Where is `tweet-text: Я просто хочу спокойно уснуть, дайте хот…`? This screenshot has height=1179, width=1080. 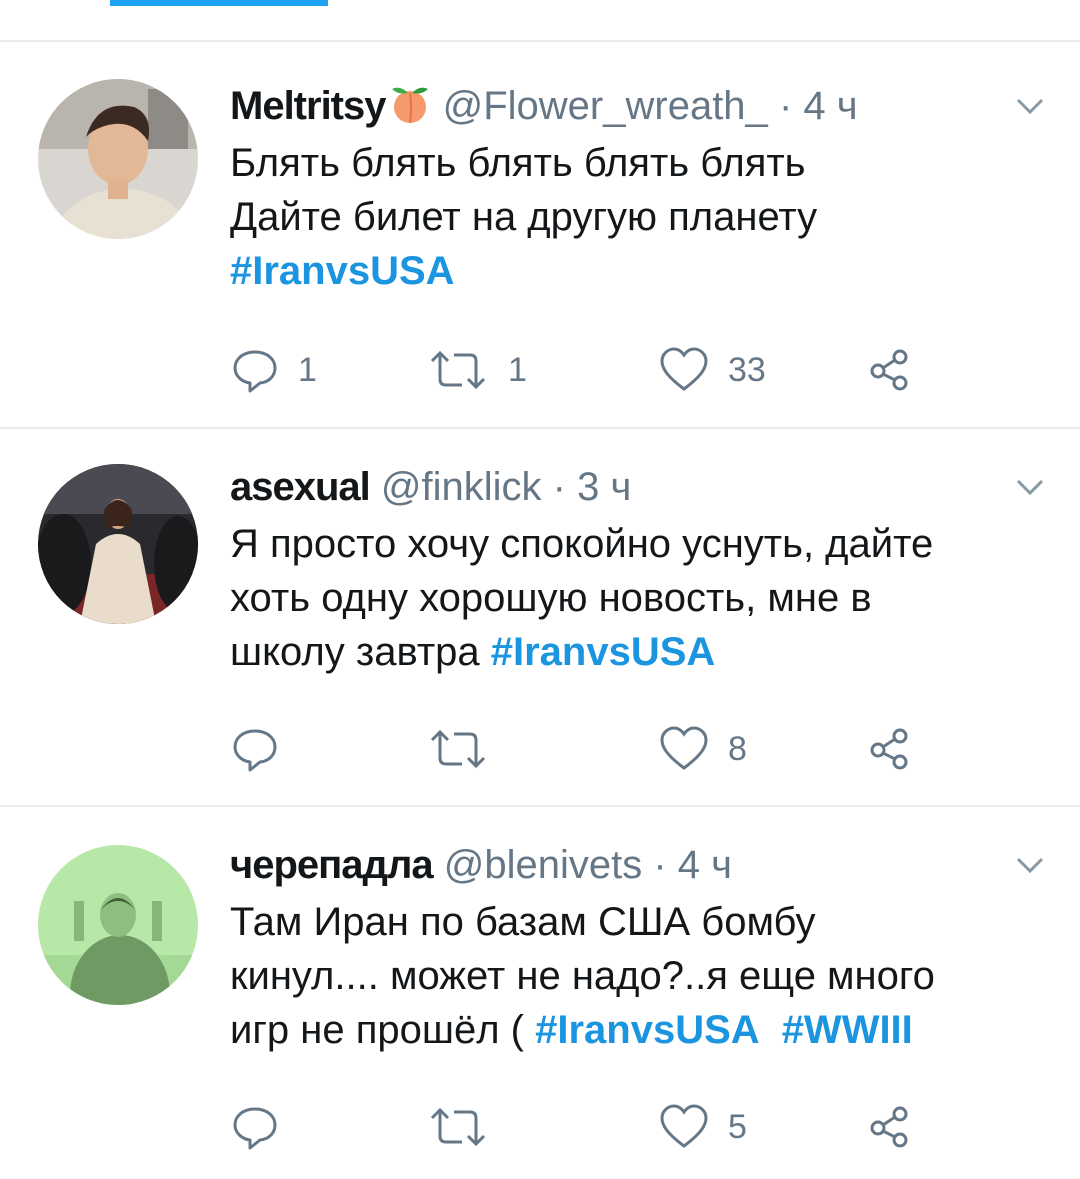
tweet-text: Я просто хочу спокойно уснуть, дайте хот… is located at coordinates (640, 598).